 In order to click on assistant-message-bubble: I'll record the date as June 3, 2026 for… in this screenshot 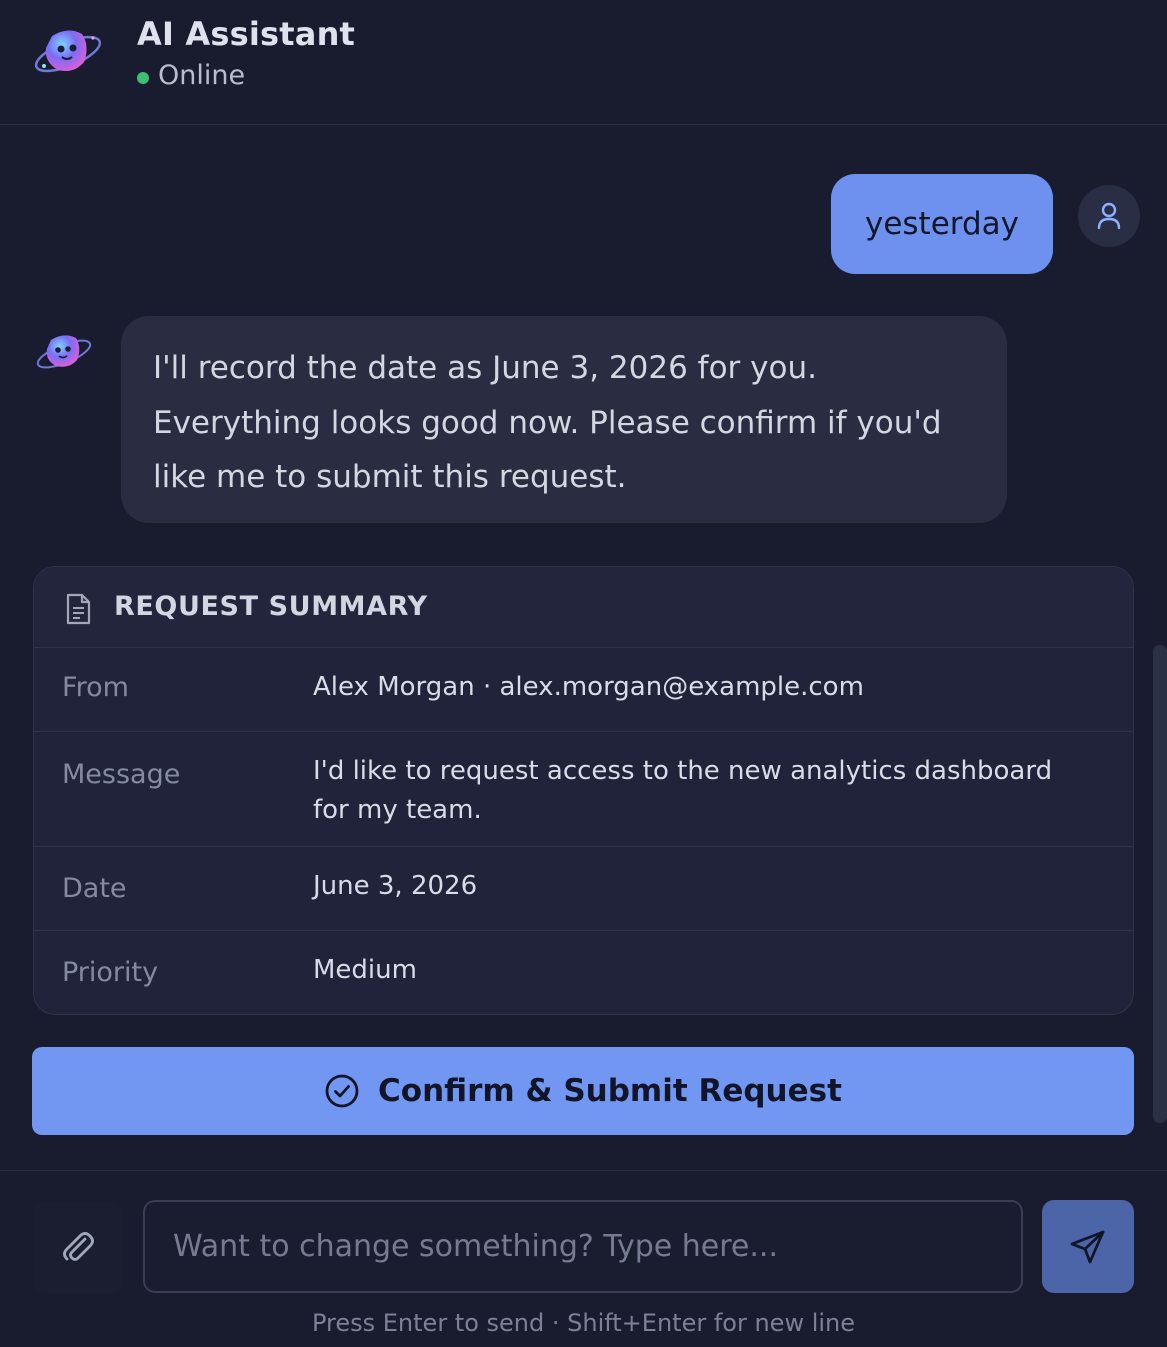, I will do `click(564, 419)`.